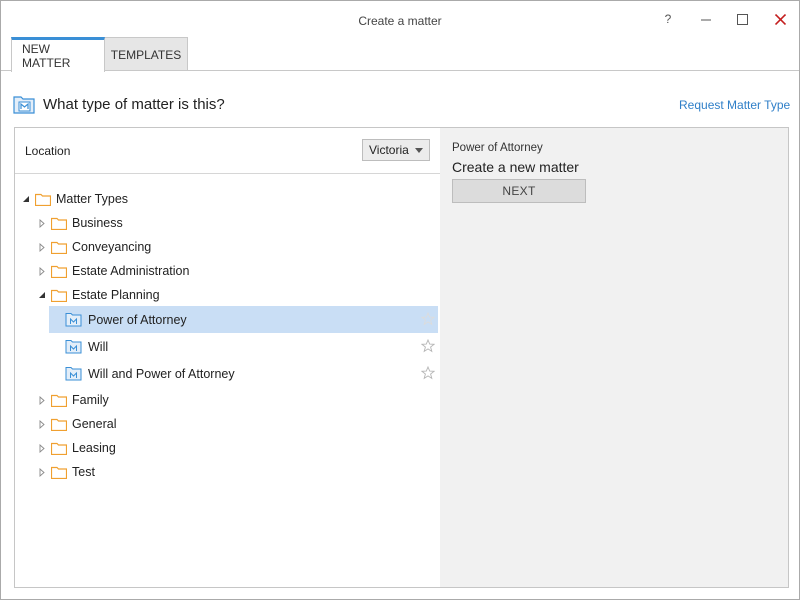 The height and width of the screenshot is (600, 800). I want to click on maximize-button, so click(742, 19).